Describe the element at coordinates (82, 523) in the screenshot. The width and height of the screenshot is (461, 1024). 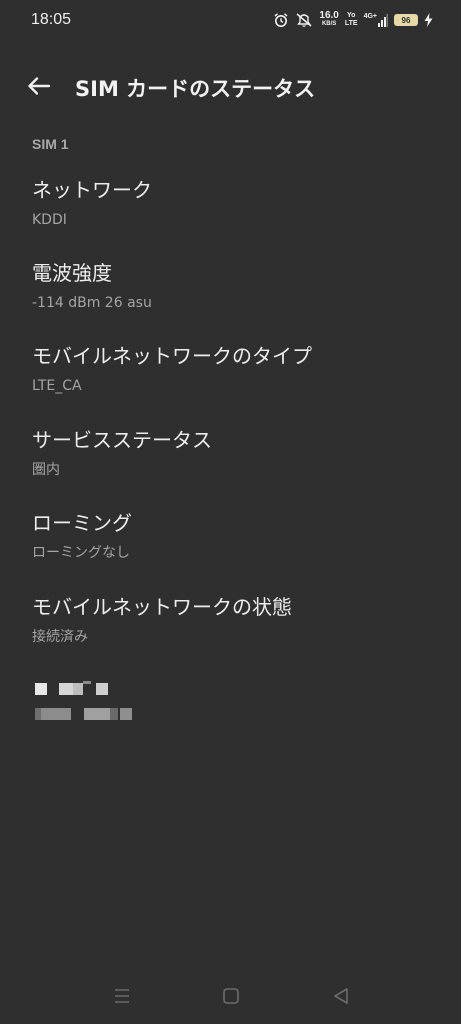
I see `item-title: ローミング` at that location.